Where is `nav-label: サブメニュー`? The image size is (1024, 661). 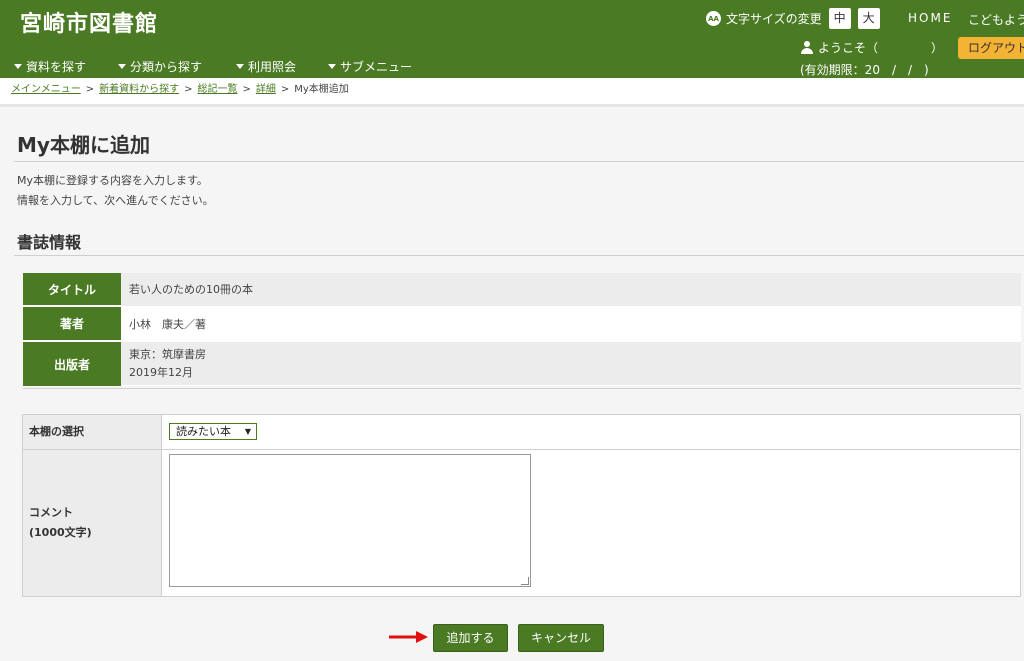
nav-label: サブメニュー is located at coordinates (376, 67).